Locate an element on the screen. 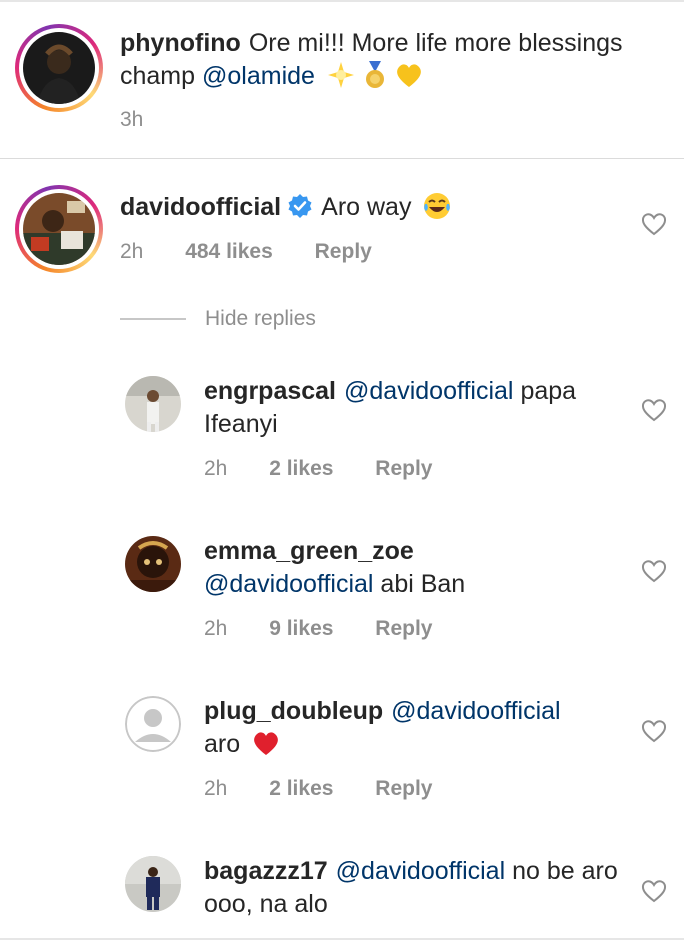  comment-body: Aro way is located at coordinates (366, 207).